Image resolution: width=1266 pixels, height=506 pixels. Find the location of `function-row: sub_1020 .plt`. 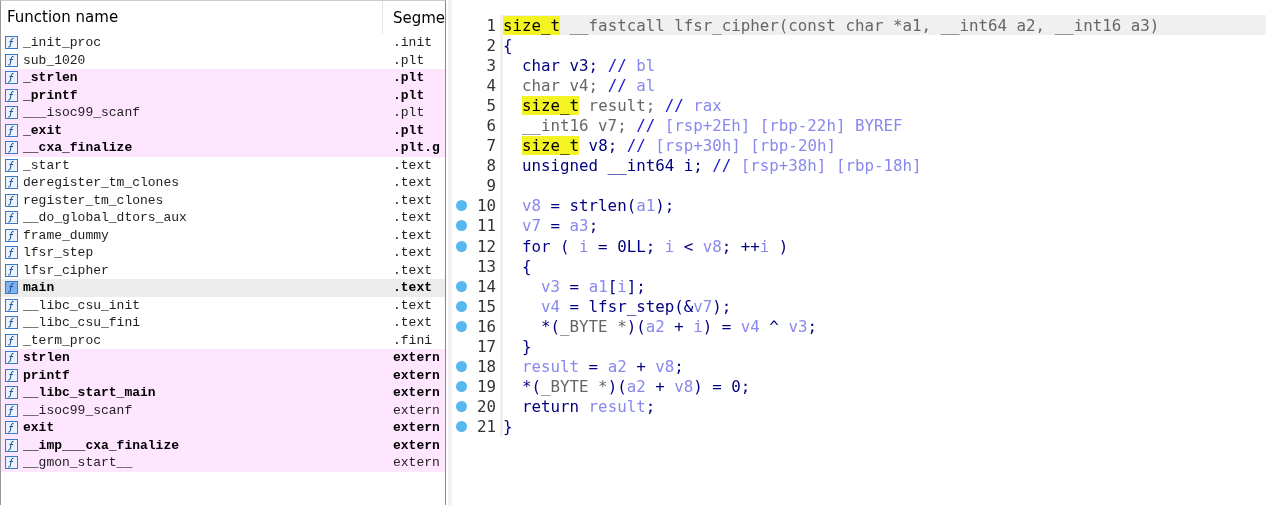

function-row: sub_1020 .plt is located at coordinates (223, 60).